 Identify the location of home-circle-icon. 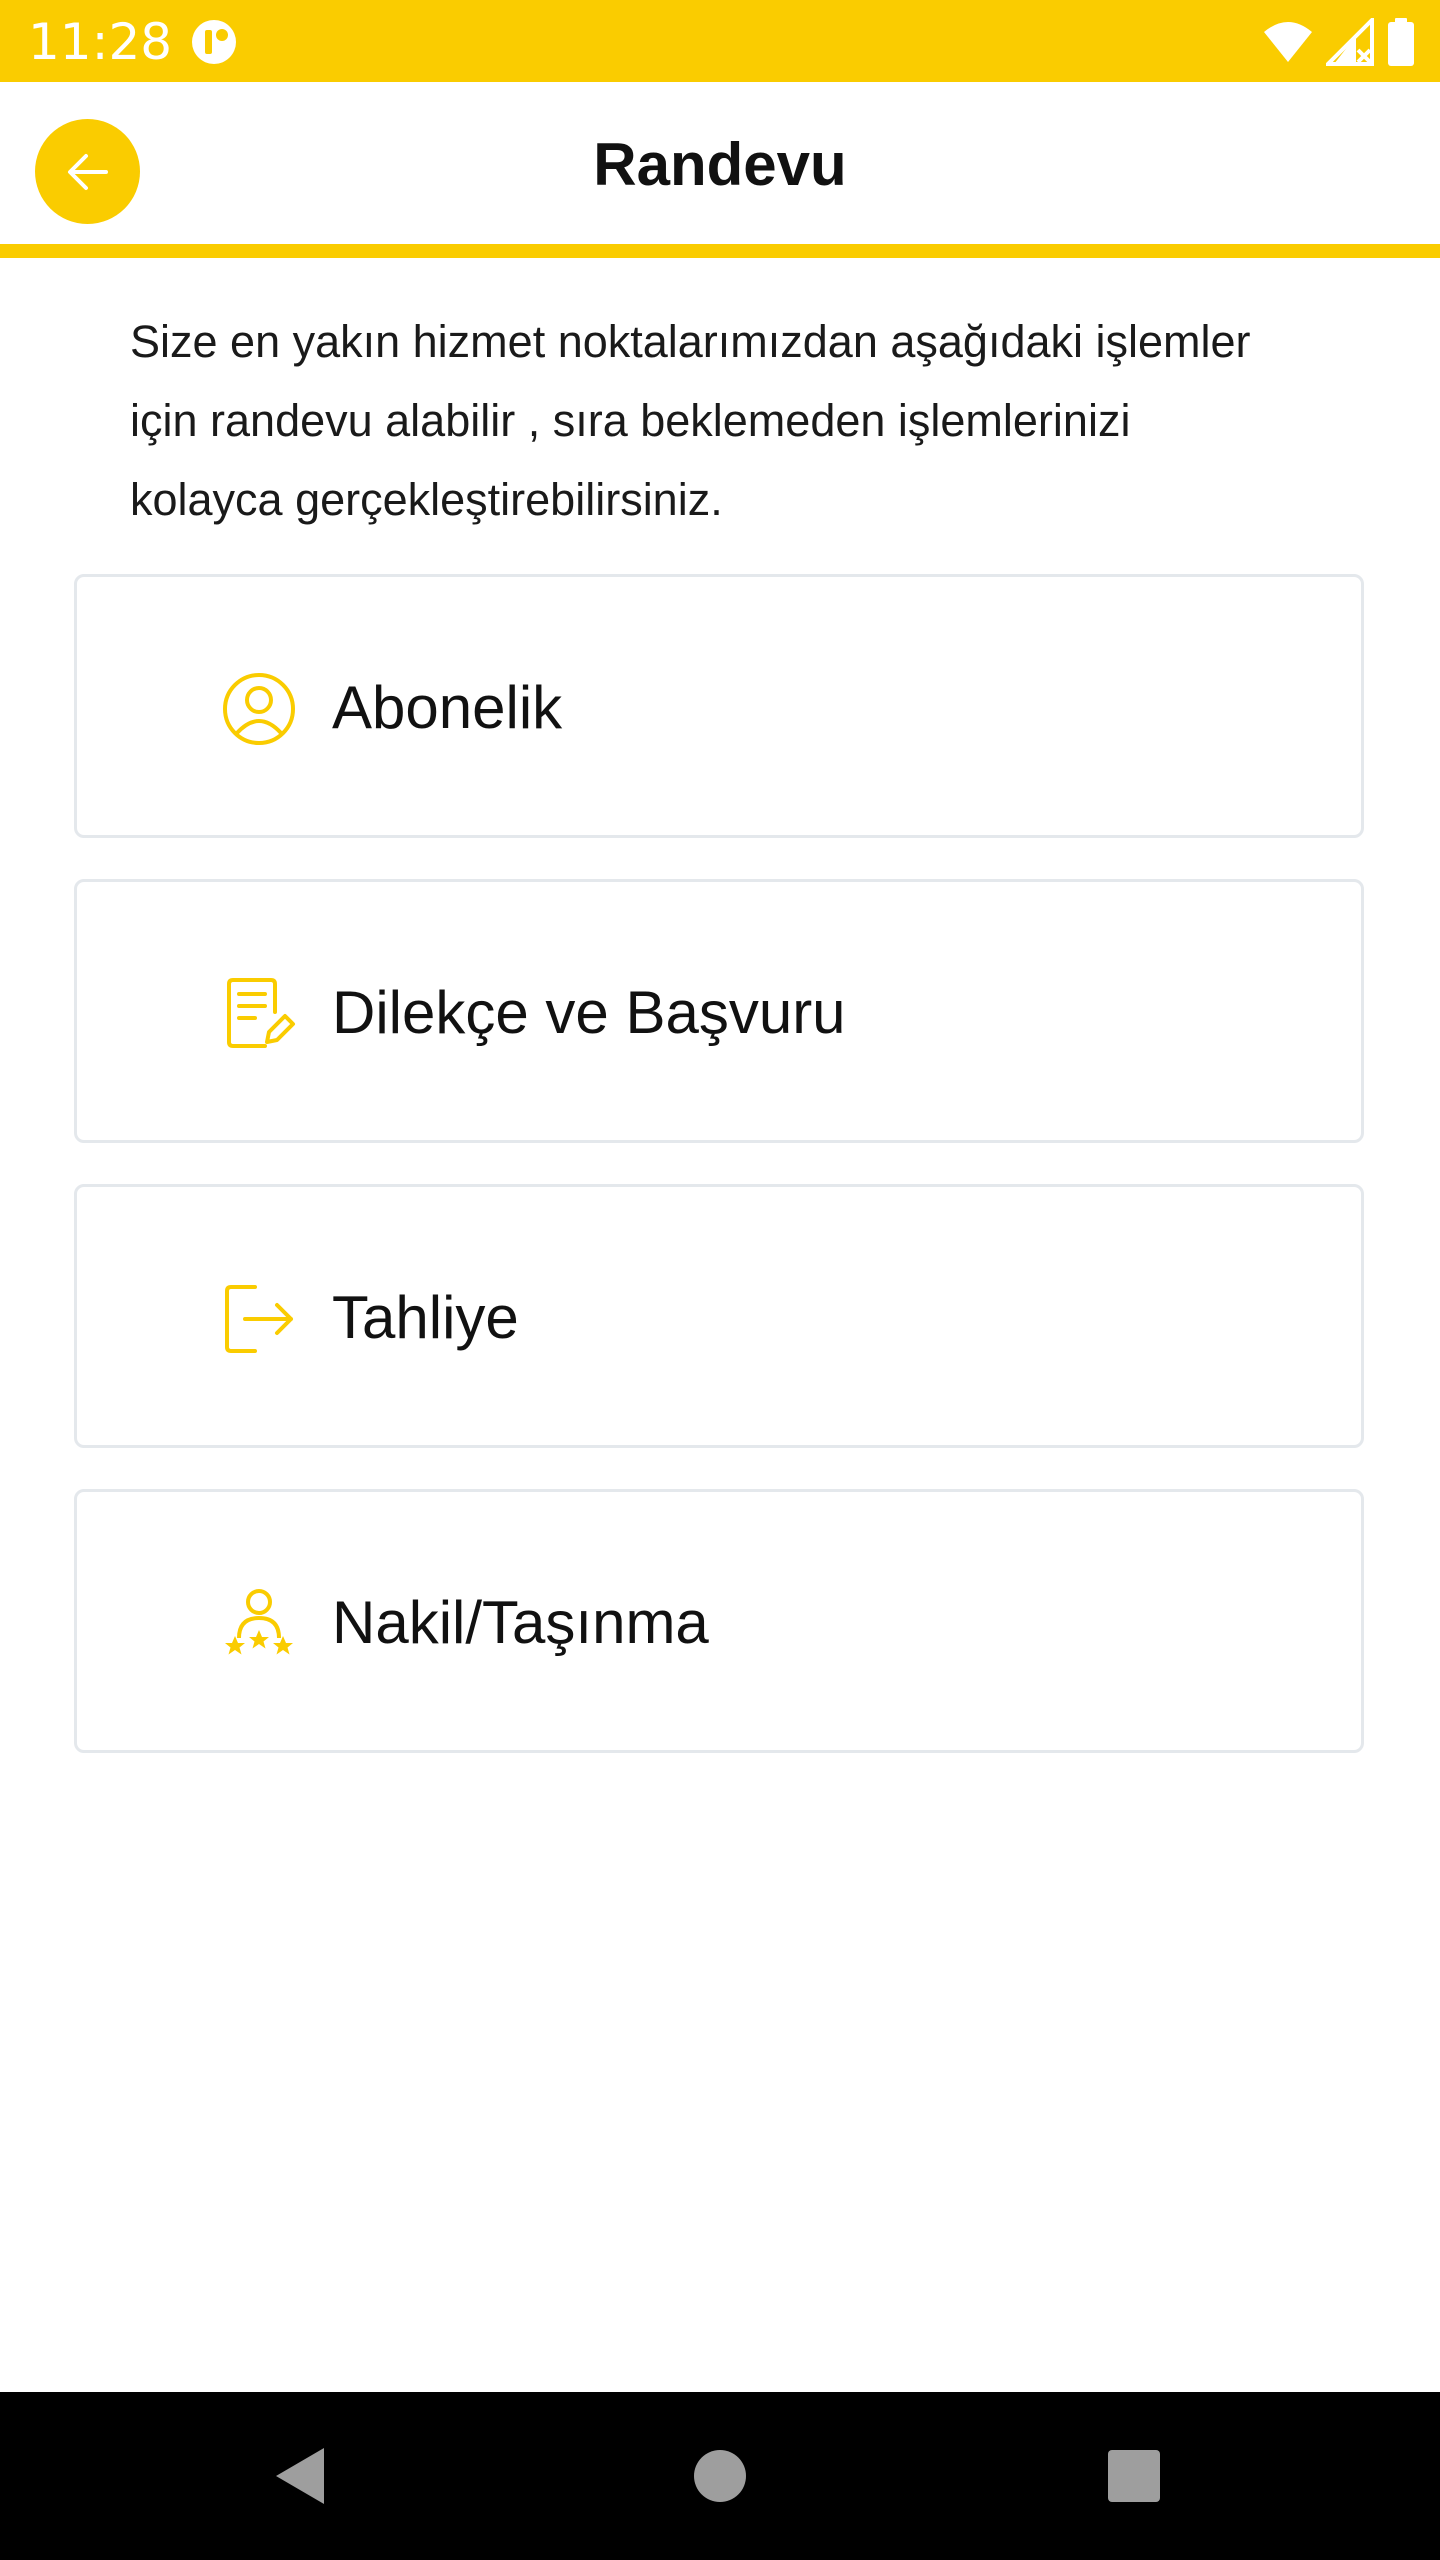
(720, 2476).